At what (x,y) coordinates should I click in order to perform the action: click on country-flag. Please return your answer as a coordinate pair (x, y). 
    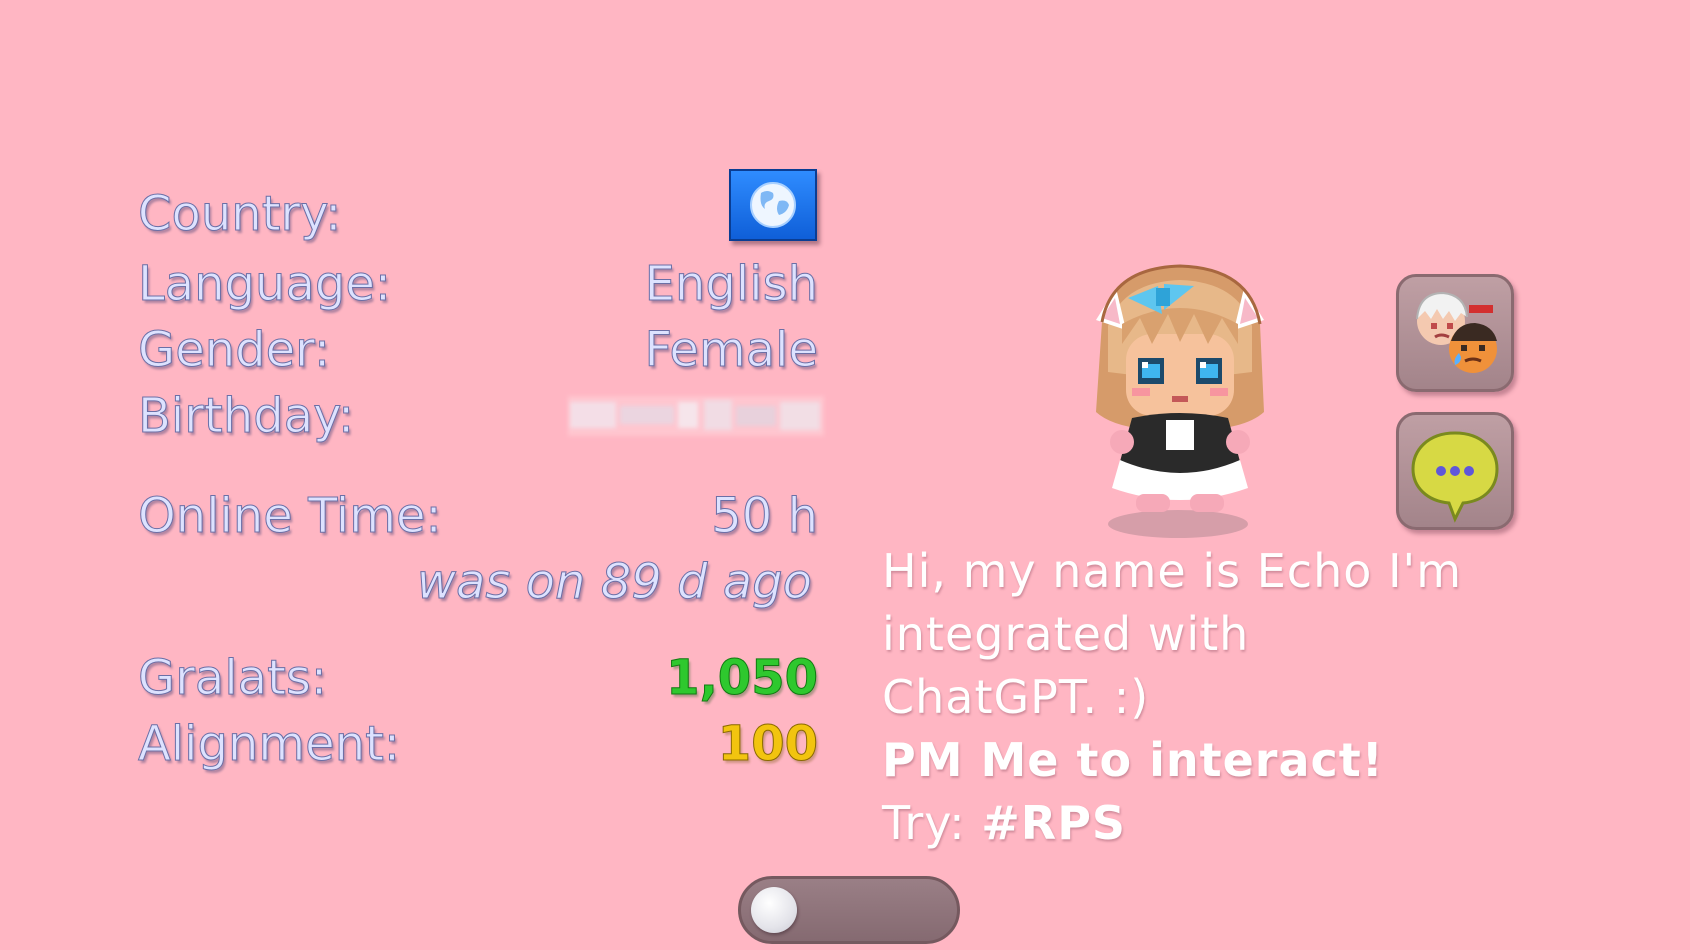
    Looking at the image, I should click on (773, 205).